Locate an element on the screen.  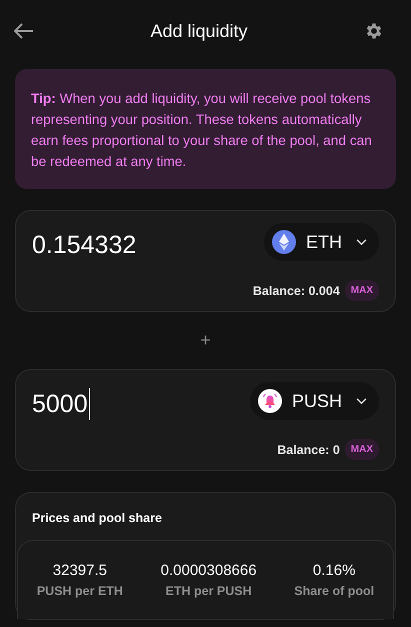
stat-label: ETH per PUSH is located at coordinates (209, 591).